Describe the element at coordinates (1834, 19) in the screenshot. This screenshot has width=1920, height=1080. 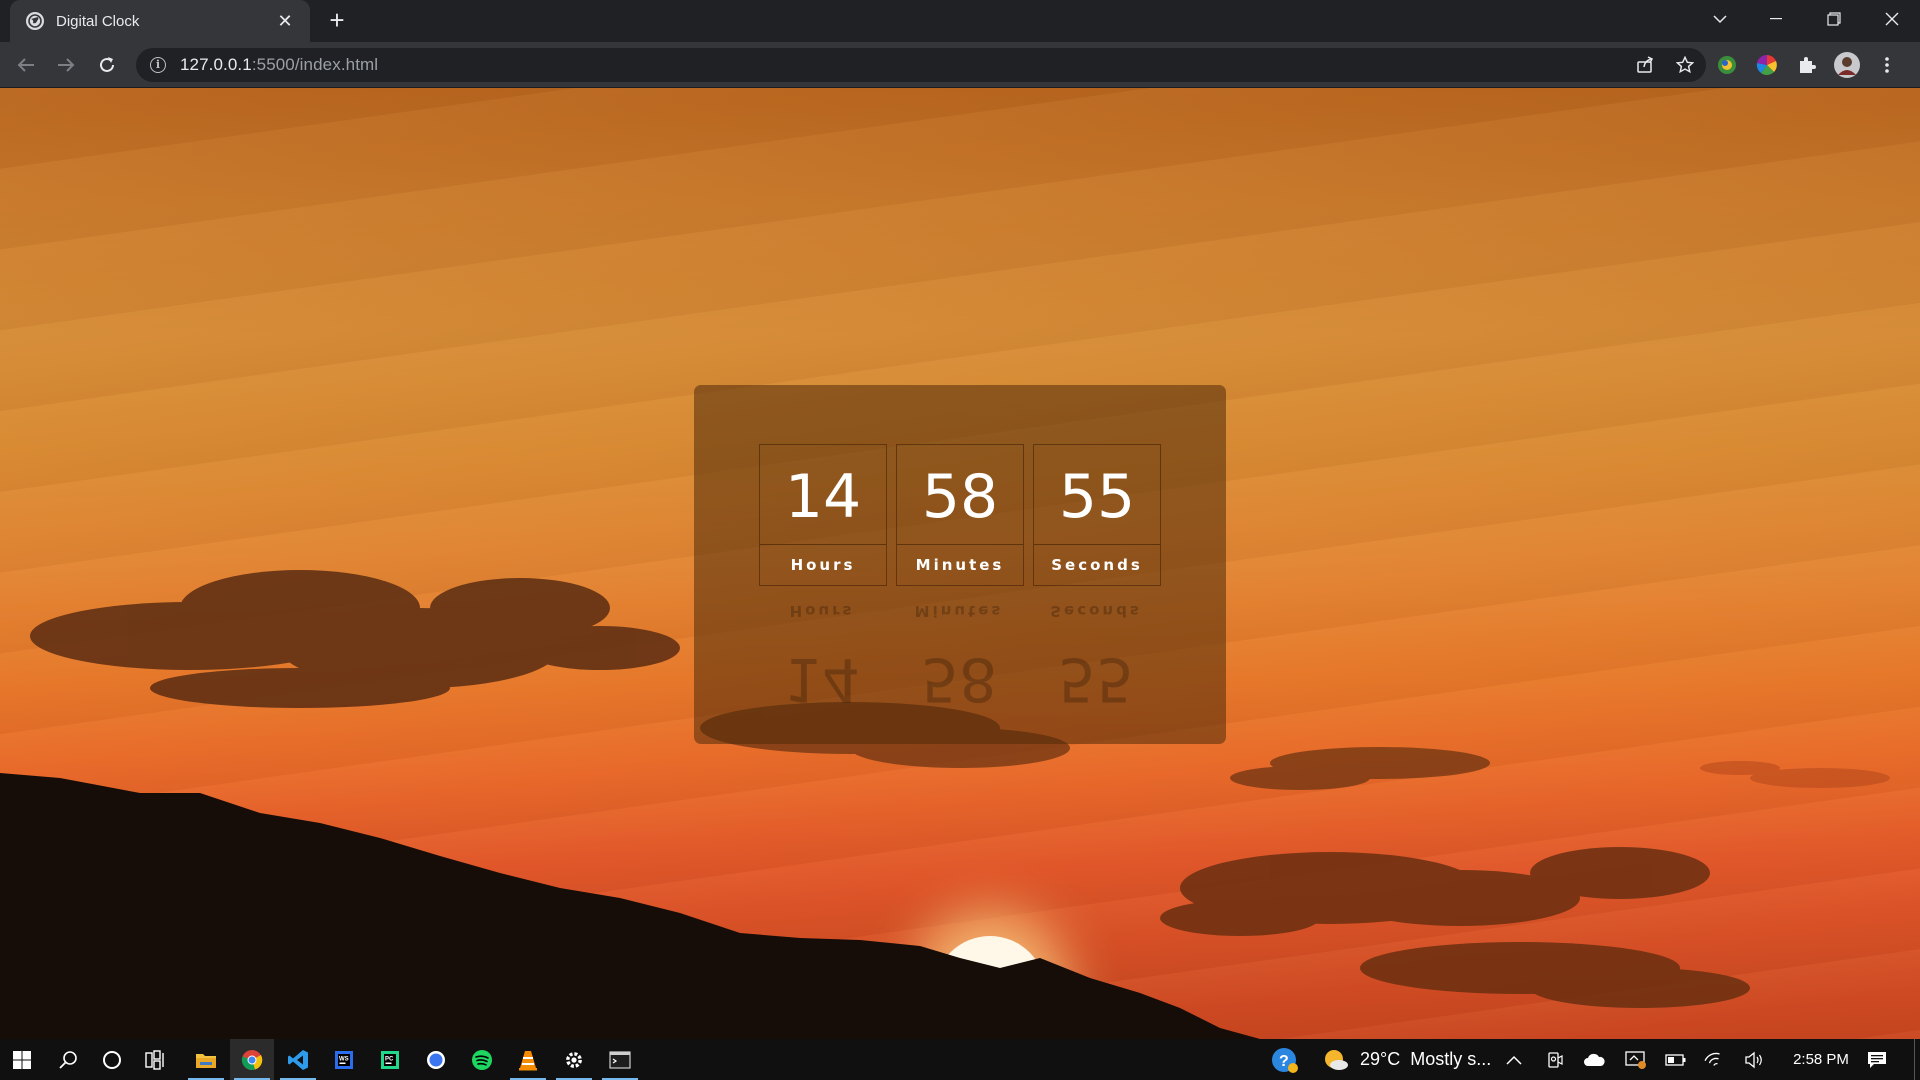
I see `restore-icon` at that location.